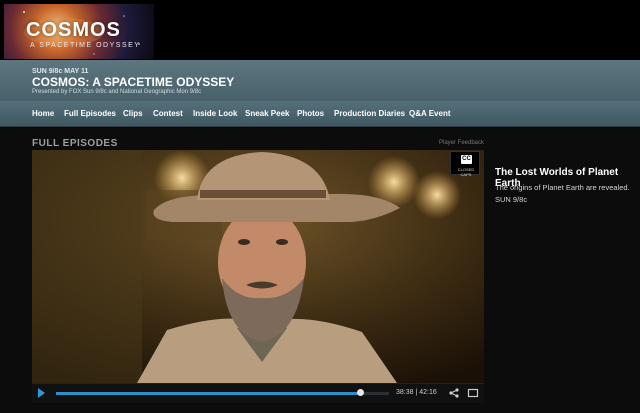  Describe the element at coordinates (133, 82) in the screenshot. I see `show-title: COSMOS: A SPACETIME ODYSSEY` at that location.